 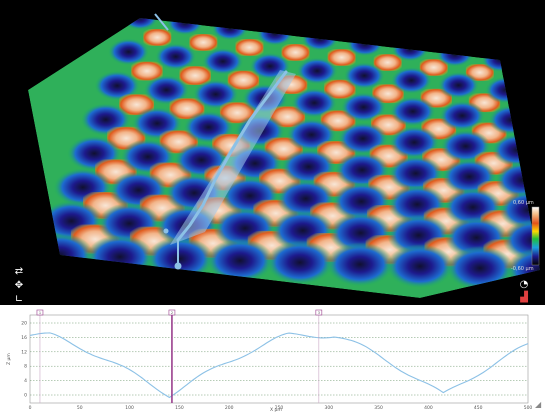 I want to click on x-tick-label: 0, so click(x=30, y=408).